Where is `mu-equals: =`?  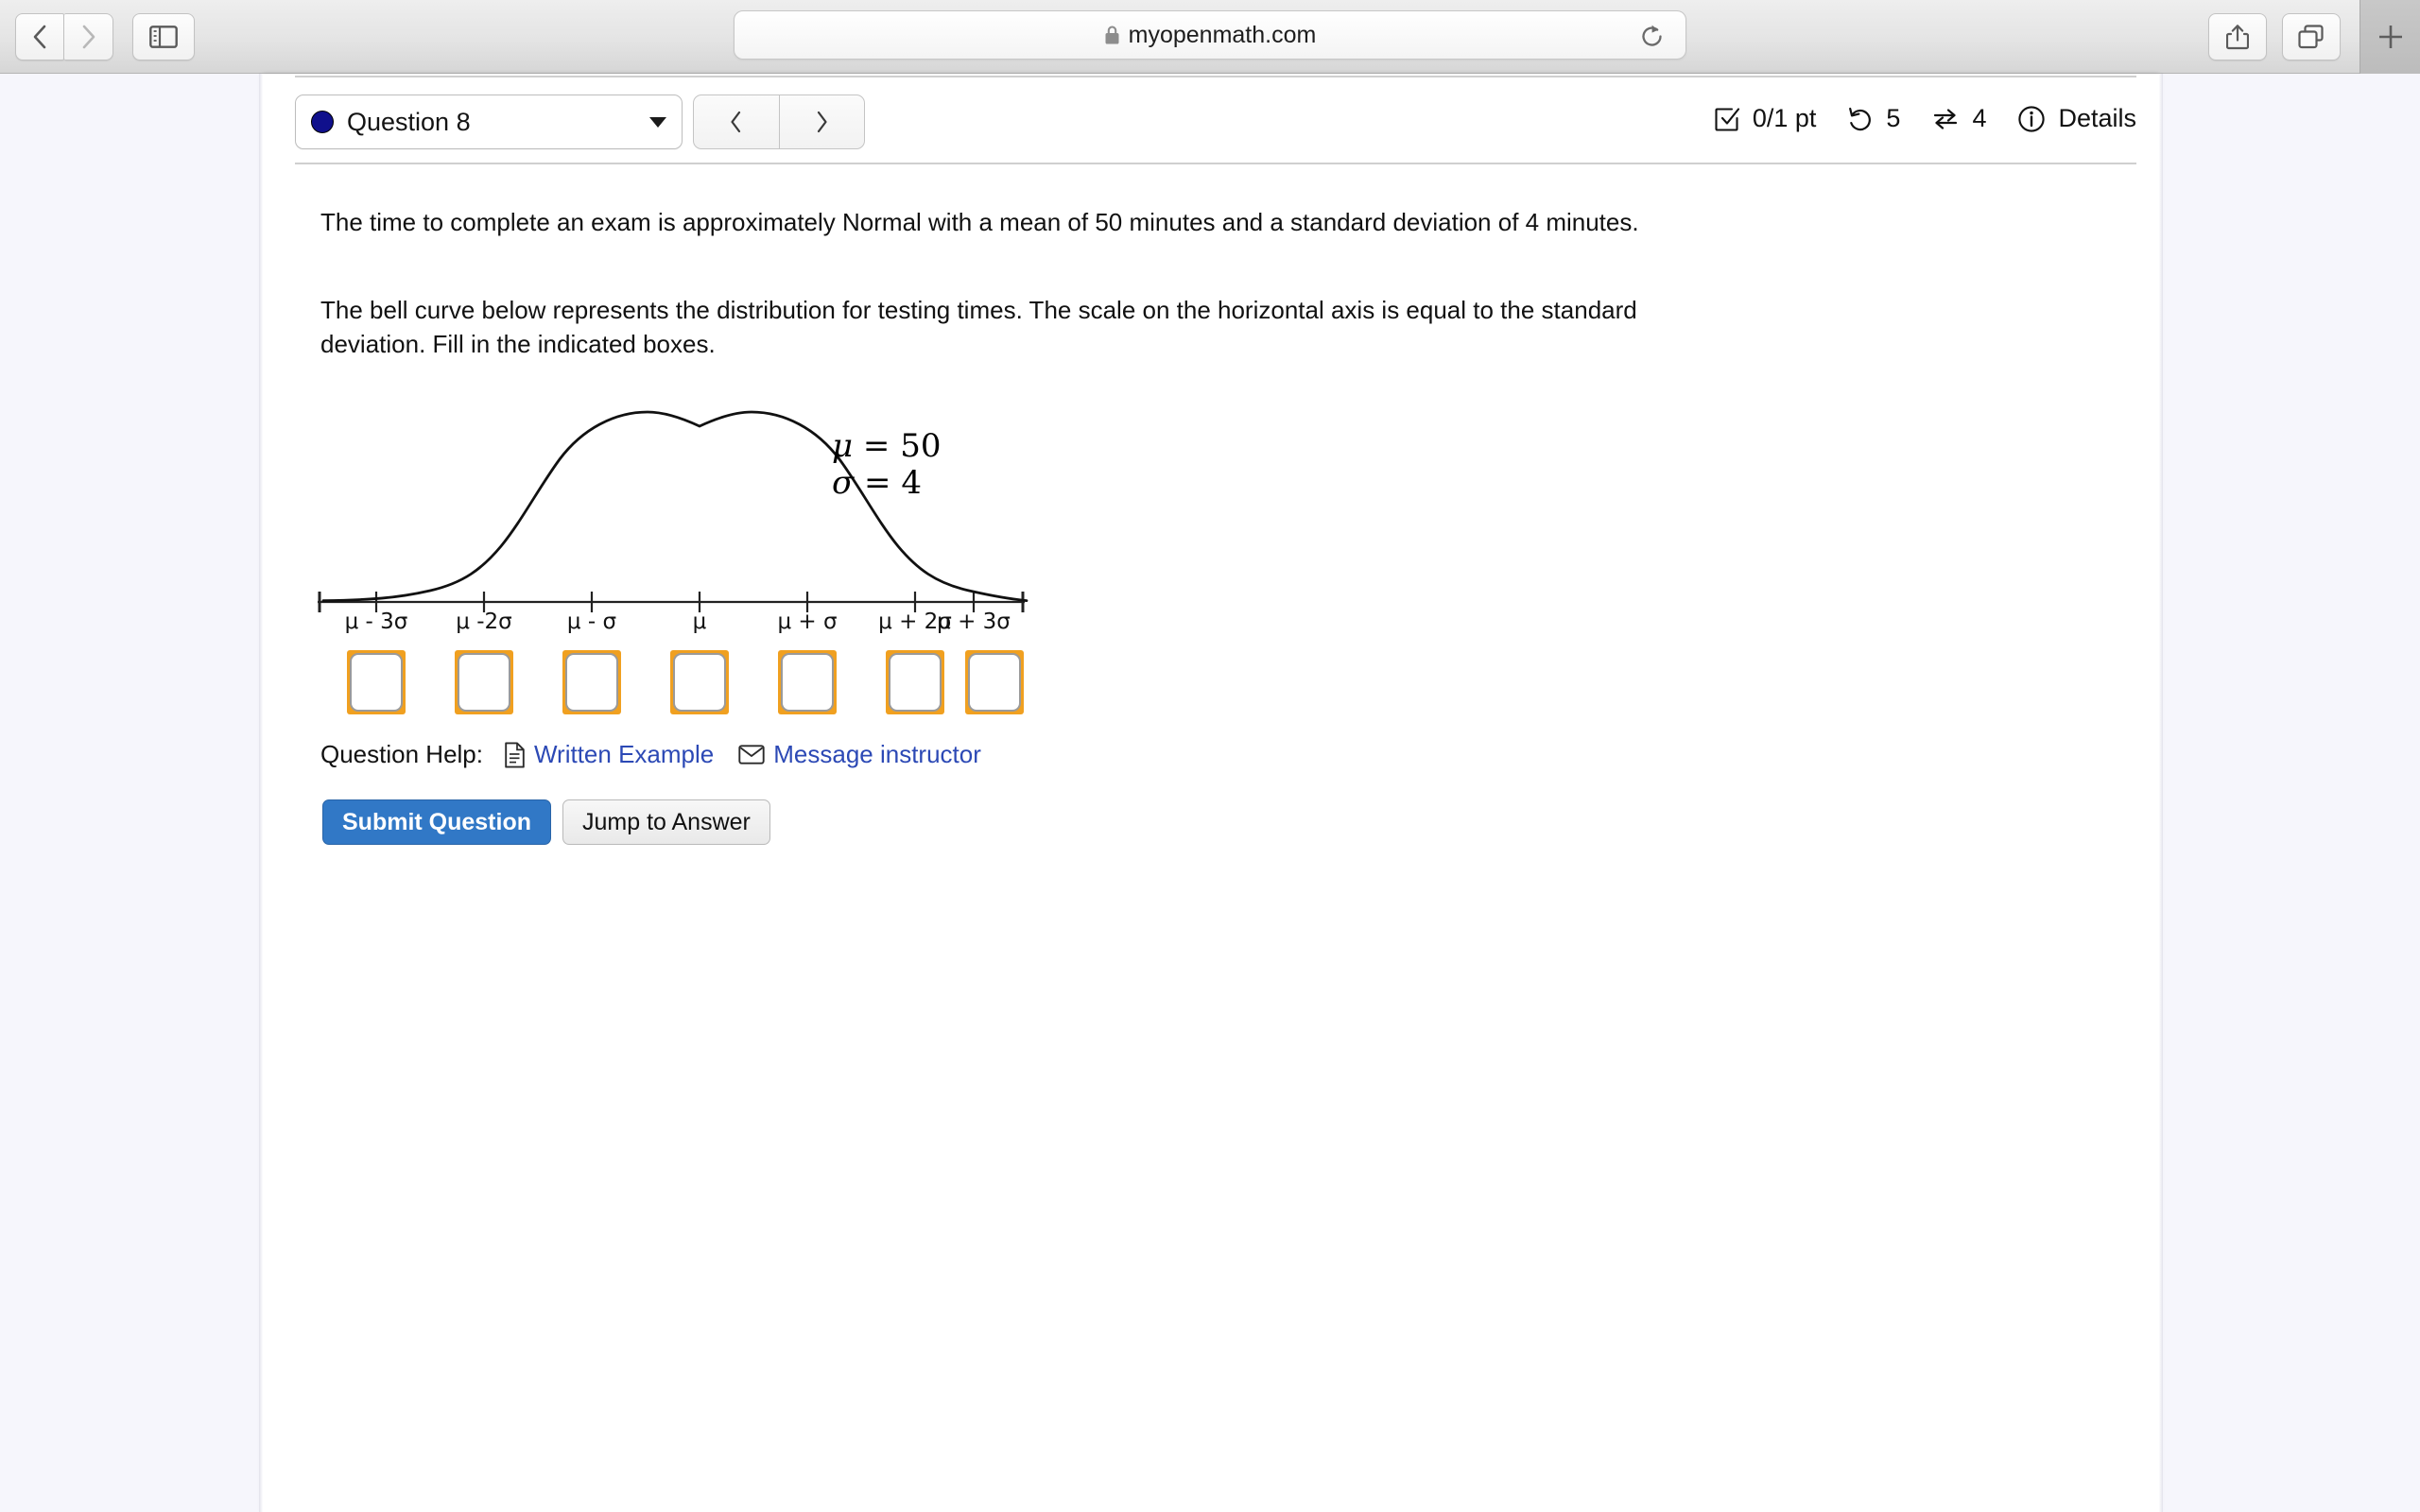 mu-equals: = is located at coordinates (877, 446).